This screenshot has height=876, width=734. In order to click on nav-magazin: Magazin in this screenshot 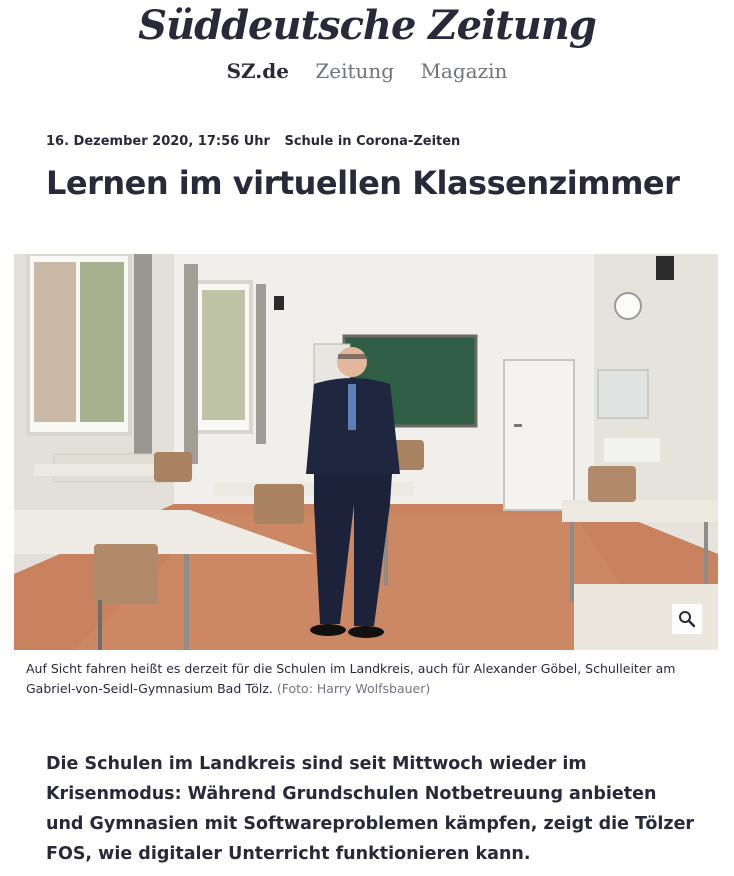, I will do `click(463, 71)`.